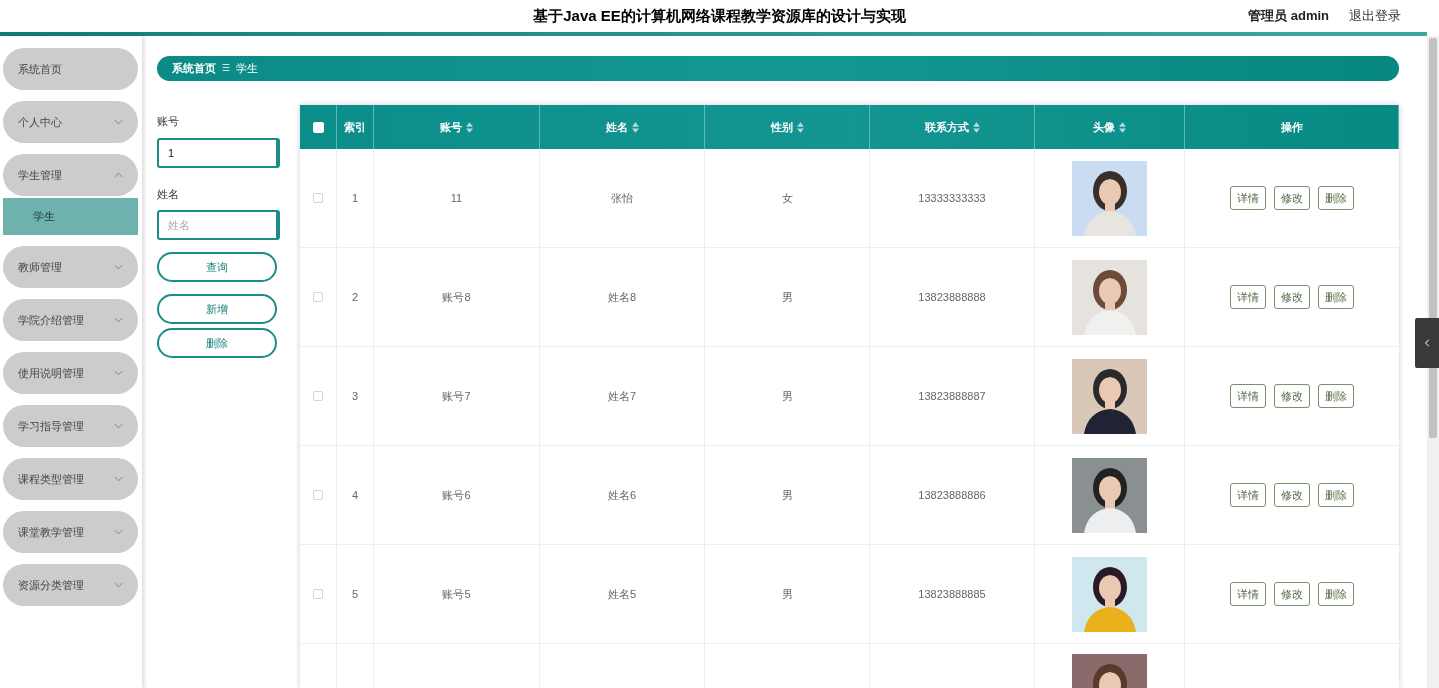 The image size is (1439, 688). What do you see at coordinates (70, 216) in the screenshot?
I see `sidebar-subitem: 学生` at bounding box center [70, 216].